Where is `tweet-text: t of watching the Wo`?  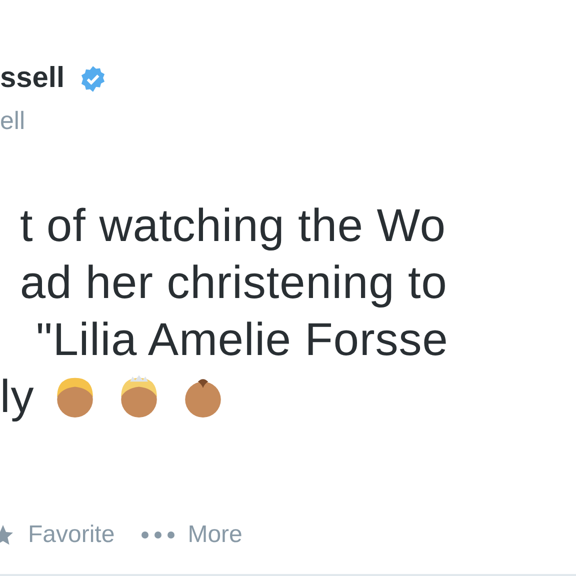 tweet-text: t of watching the Wo is located at coordinates (233, 225).